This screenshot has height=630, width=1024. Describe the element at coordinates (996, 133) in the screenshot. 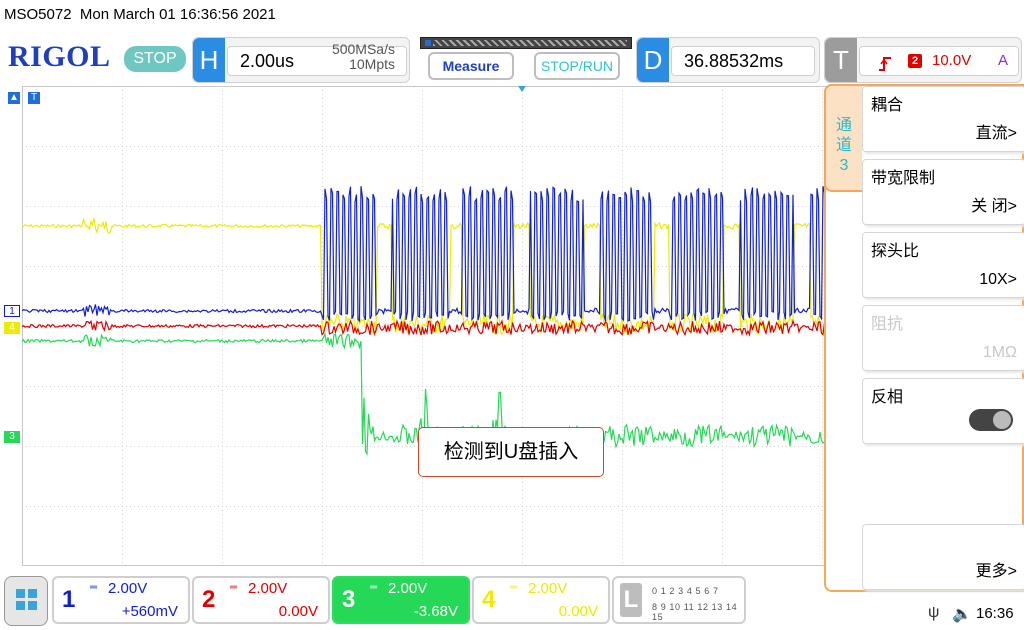

I see `menu-item-value: 直流>` at that location.